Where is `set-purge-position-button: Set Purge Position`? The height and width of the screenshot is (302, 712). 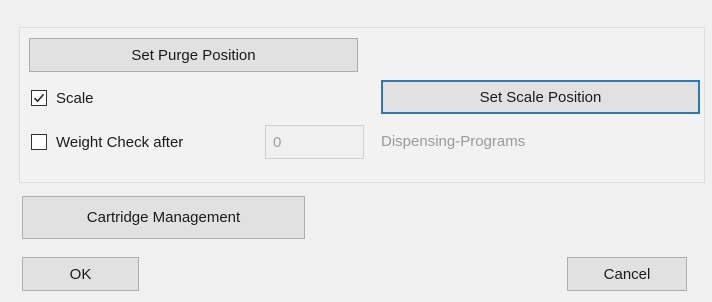
set-purge-position-button: Set Purge Position is located at coordinates (193, 55).